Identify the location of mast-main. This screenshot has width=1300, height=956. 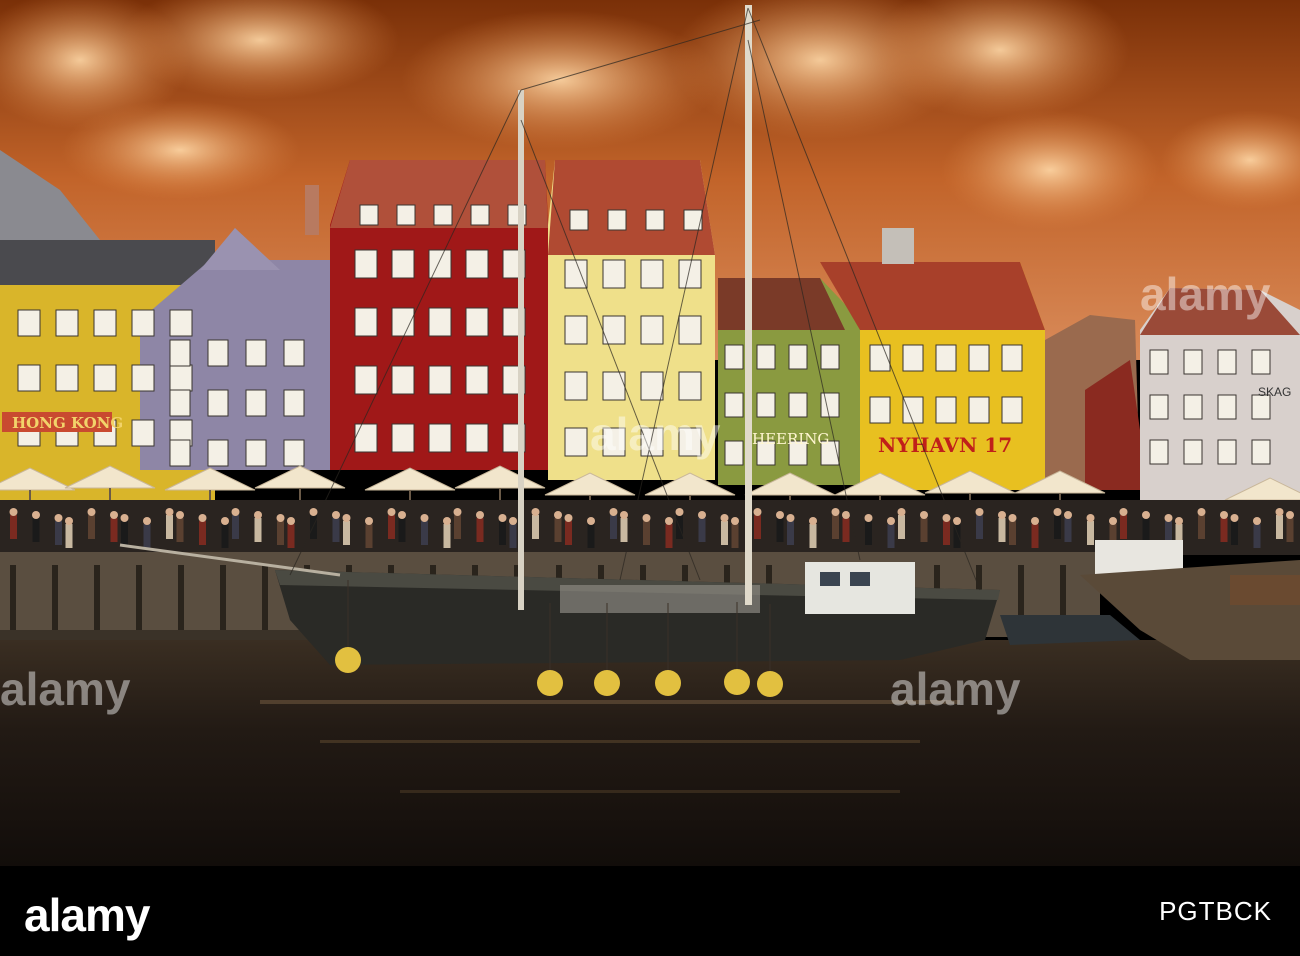
(748, 305).